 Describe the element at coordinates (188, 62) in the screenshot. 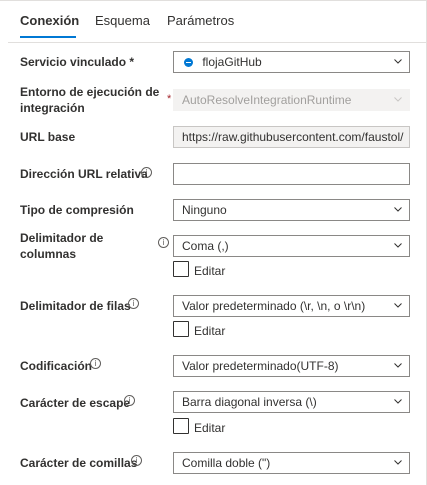

I see `linked-service-dot-icon` at that location.